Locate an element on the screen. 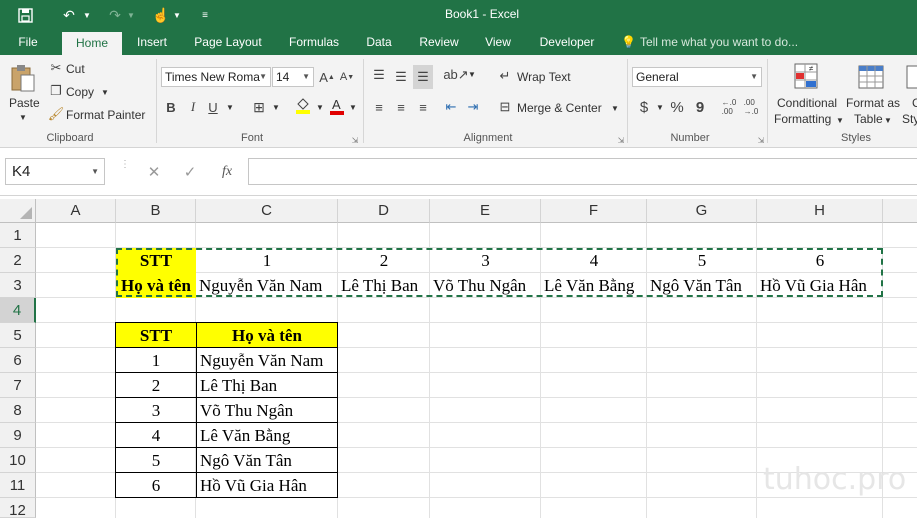 Image resolution: width=917 pixels, height=518 pixels. orientation-icon: ab↗ is located at coordinates (455, 75).